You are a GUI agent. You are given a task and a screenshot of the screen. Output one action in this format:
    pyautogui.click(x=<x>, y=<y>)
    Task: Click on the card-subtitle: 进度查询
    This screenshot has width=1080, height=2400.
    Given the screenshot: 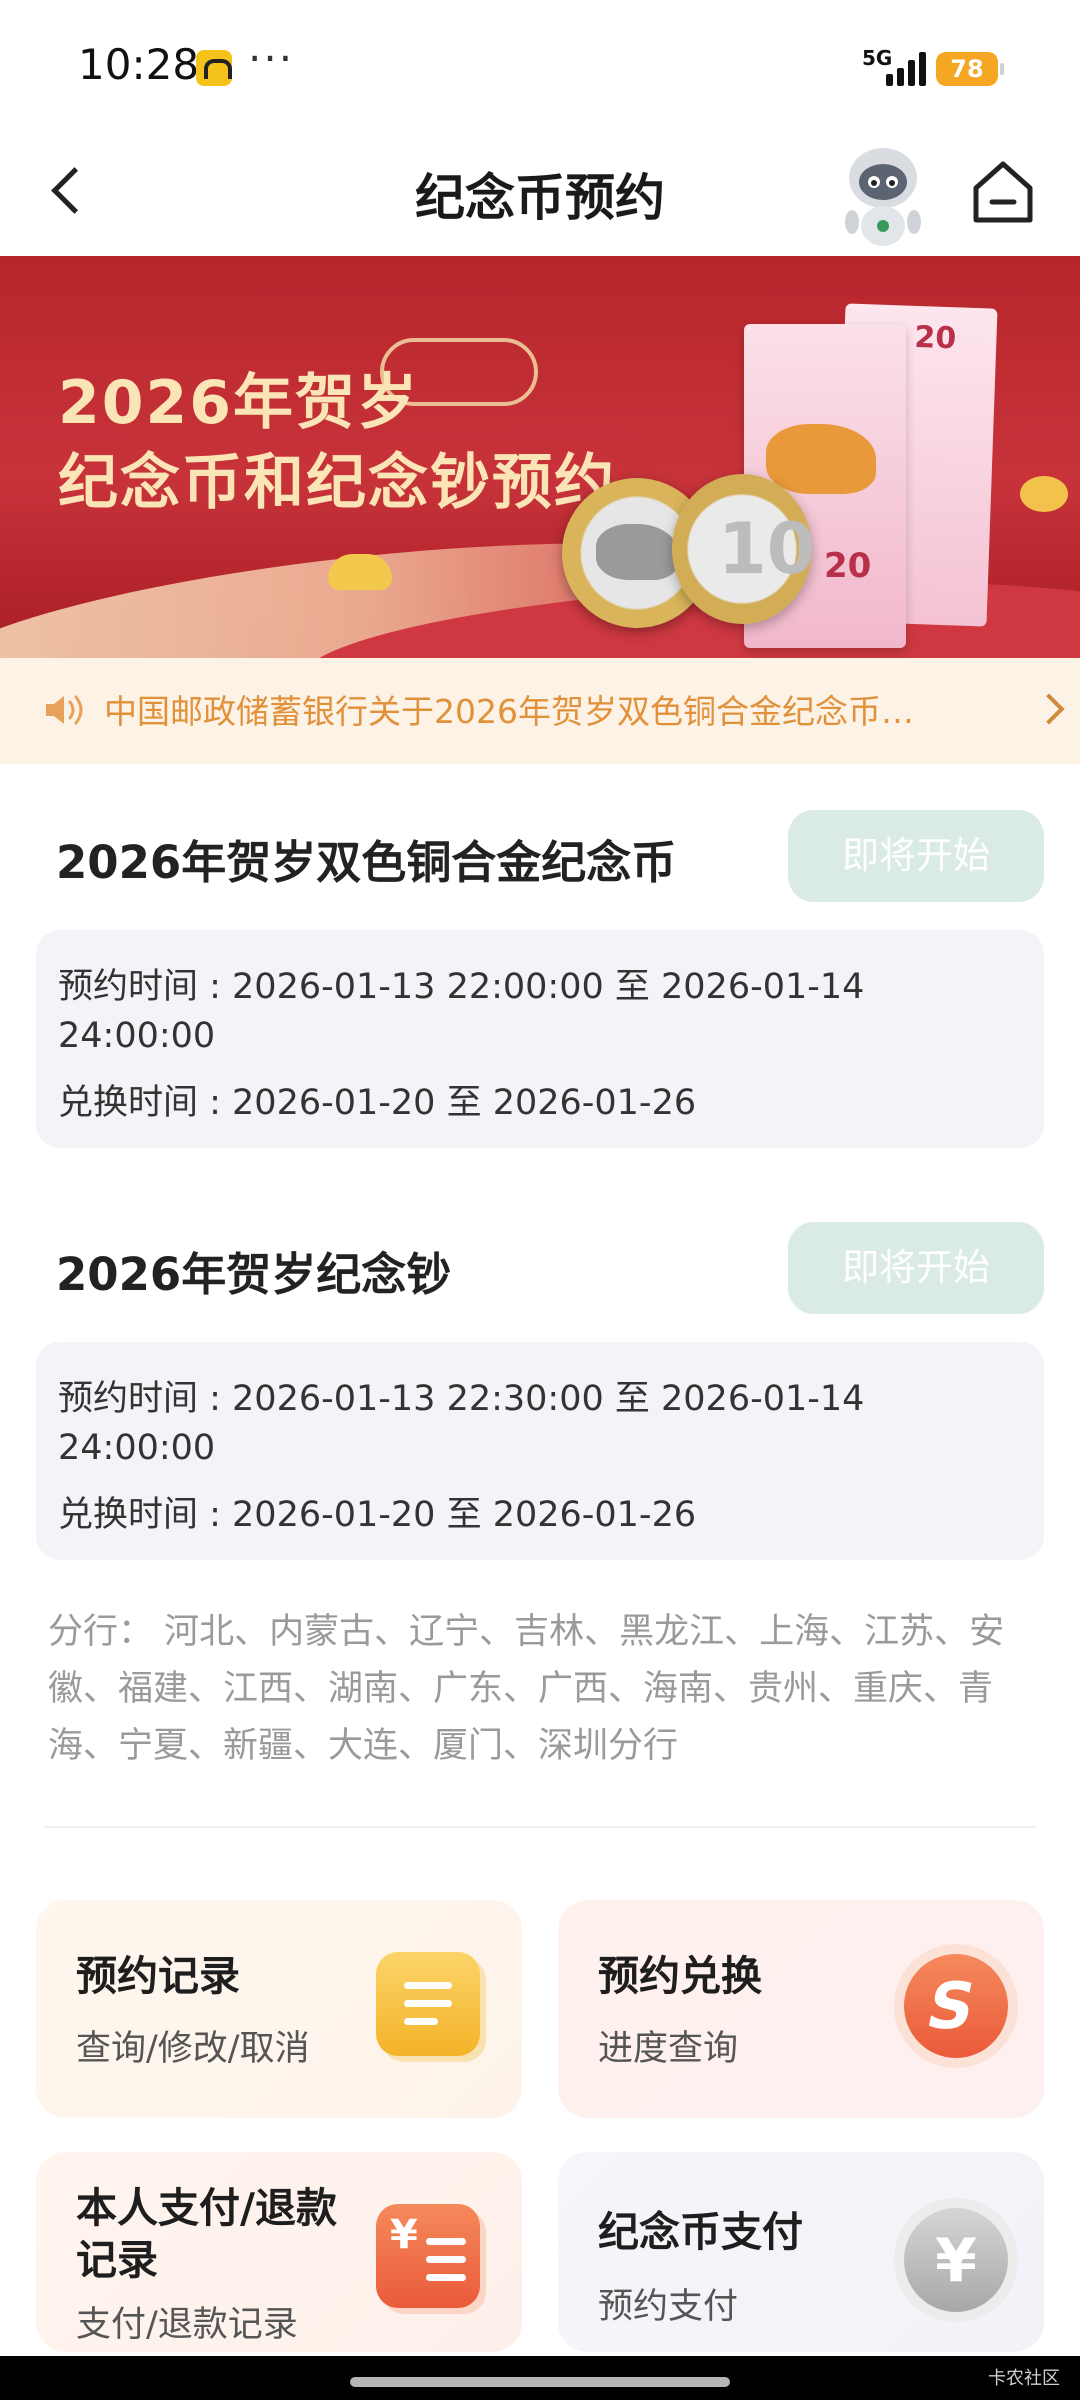 What is the action you would take?
    pyautogui.click(x=668, y=2049)
    